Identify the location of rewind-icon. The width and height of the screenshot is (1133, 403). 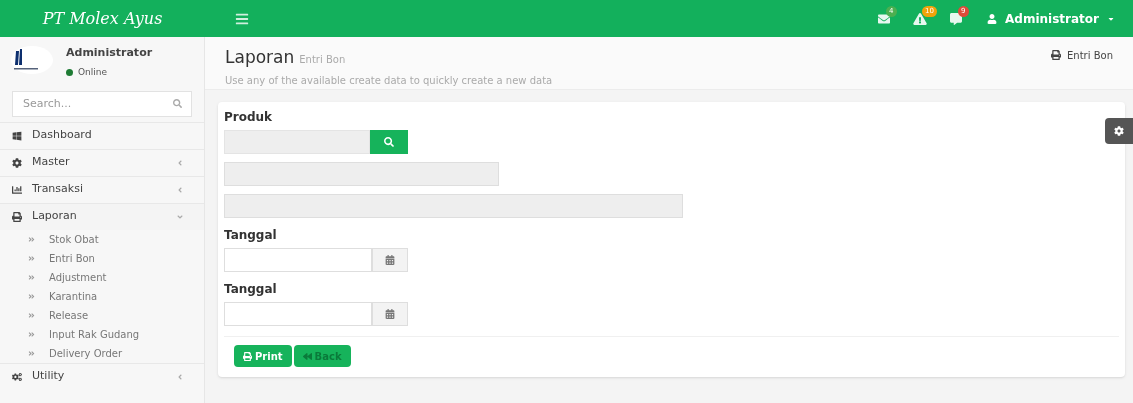
(307, 356).